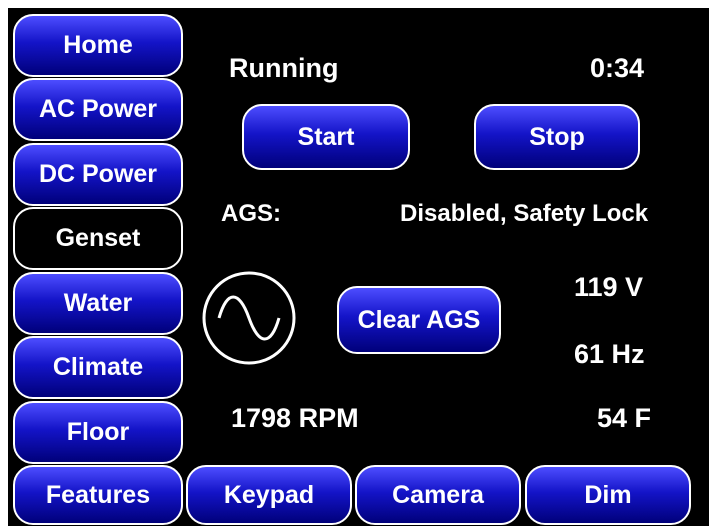 The image size is (717, 531). I want to click on start-label: Start, so click(326, 136).